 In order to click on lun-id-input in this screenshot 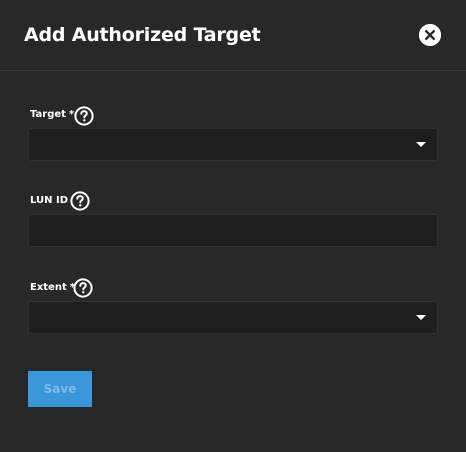, I will do `click(233, 230)`.